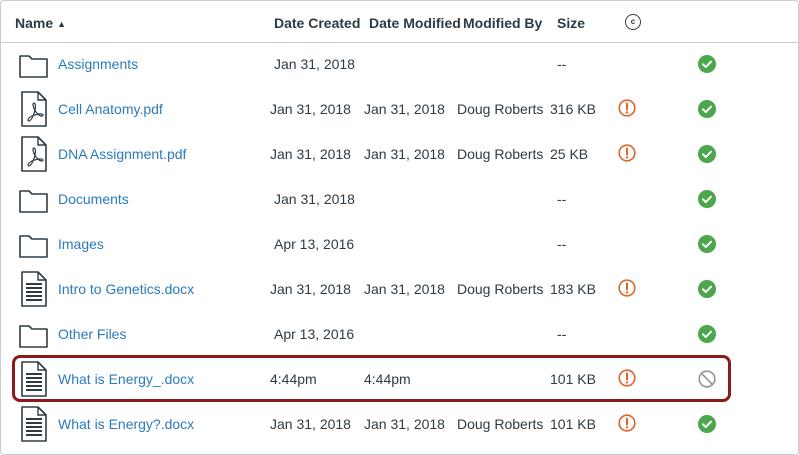 The width and height of the screenshot is (799, 455). Describe the element at coordinates (387, 379) in the screenshot. I see `date-modified: 4:44pm` at that location.